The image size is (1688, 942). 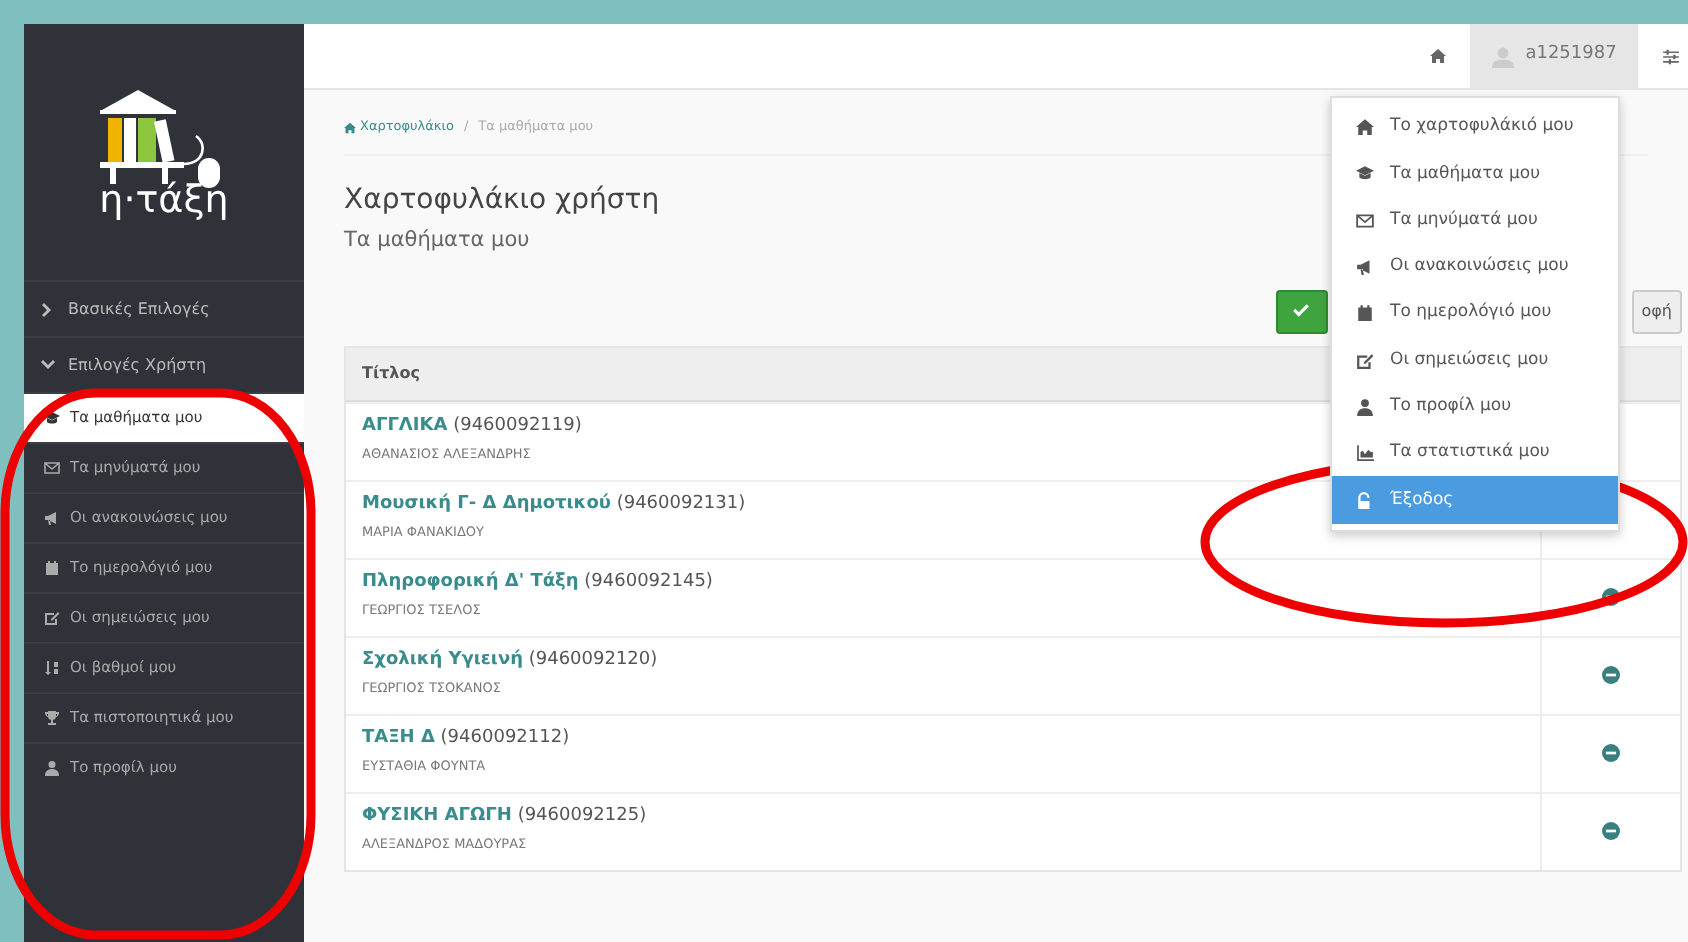 What do you see at coordinates (1554, 56) in the screenshot?
I see `user-menu-toggle: a1251987` at bounding box center [1554, 56].